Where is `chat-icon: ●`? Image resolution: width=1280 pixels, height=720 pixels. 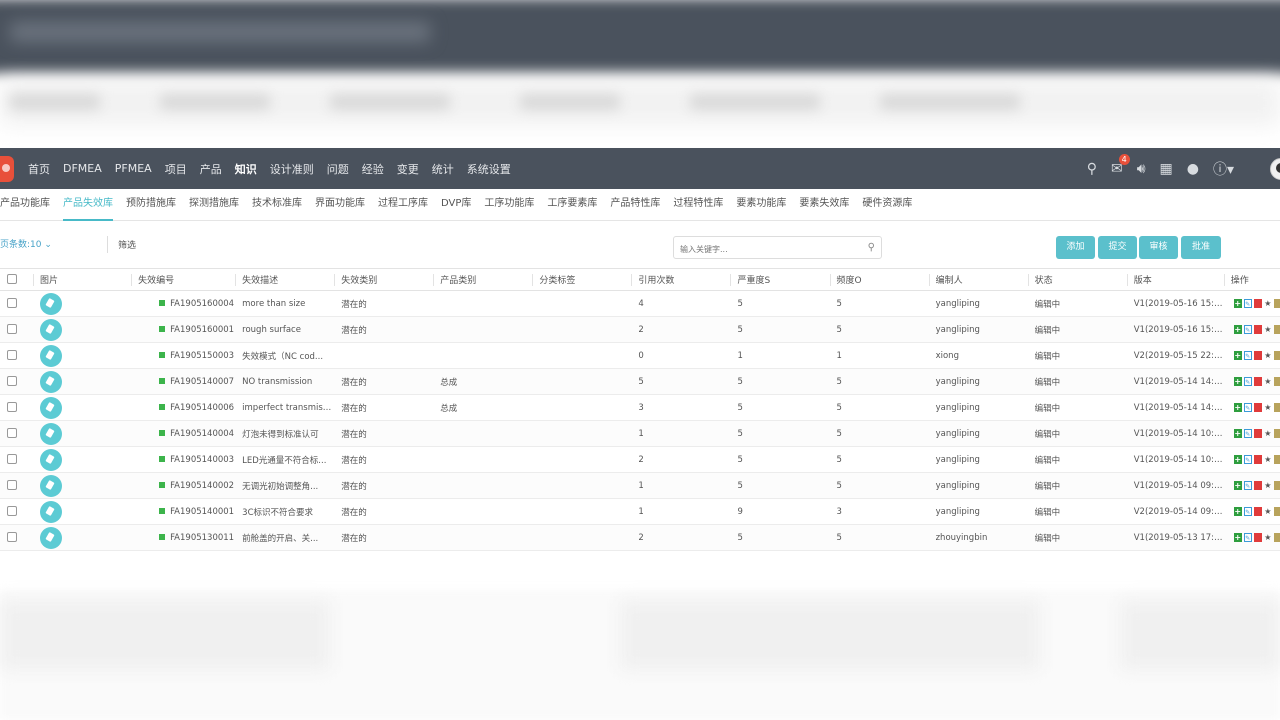
chat-icon: ● is located at coordinates (1193, 169).